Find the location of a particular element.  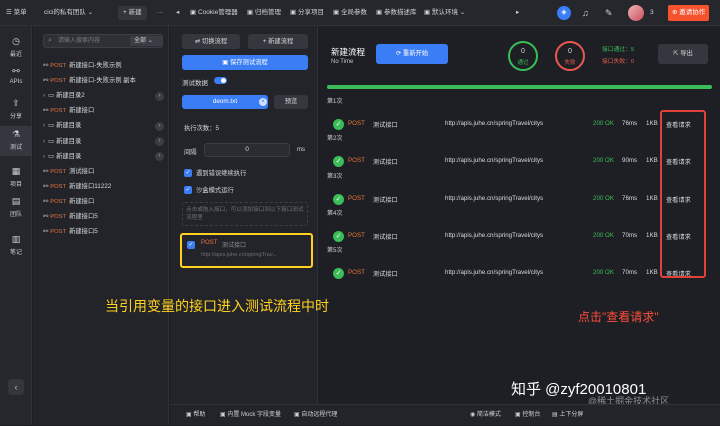

remove-file-icon: × is located at coordinates (263, 102).